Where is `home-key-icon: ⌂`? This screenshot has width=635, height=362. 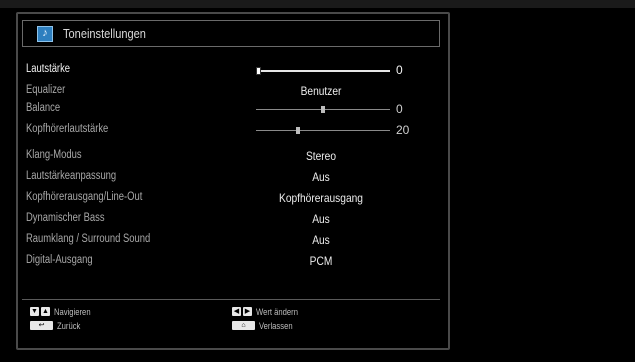 home-key-icon: ⌂ is located at coordinates (243, 325).